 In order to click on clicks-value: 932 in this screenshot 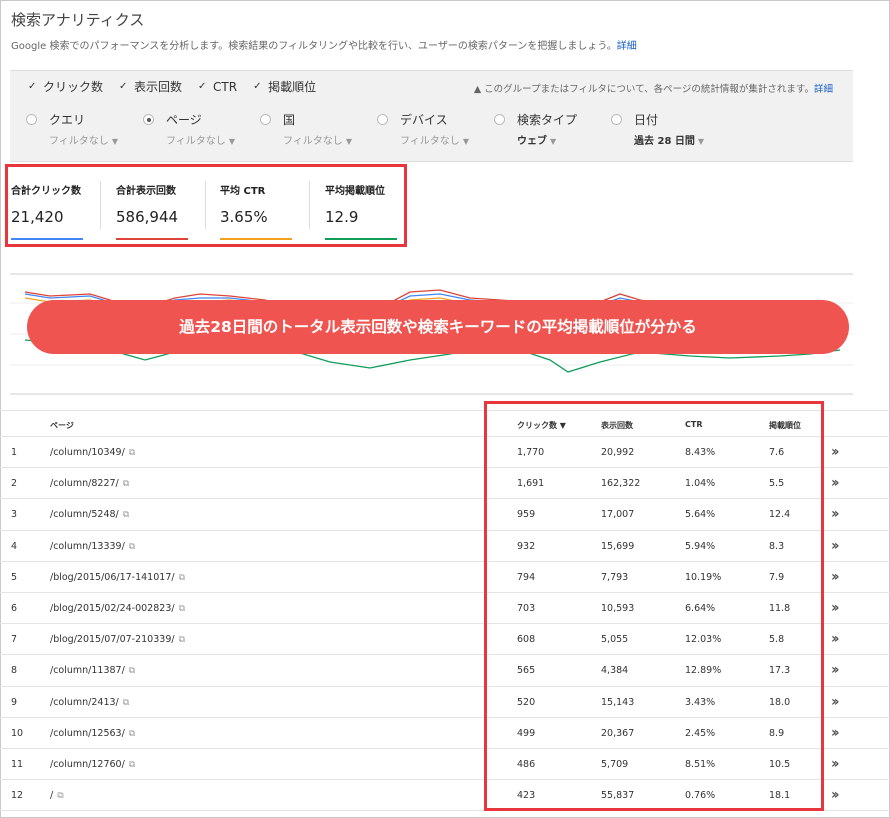, I will do `click(526, 546)`.